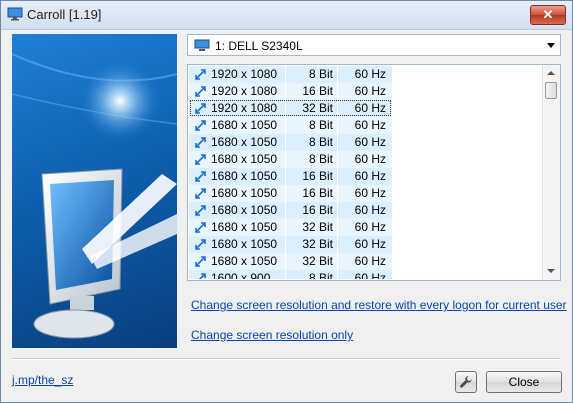 Image resolution: width=573 pixels, height=403 pixels. I want to click on arrow-up-icon, so click(551, 73).